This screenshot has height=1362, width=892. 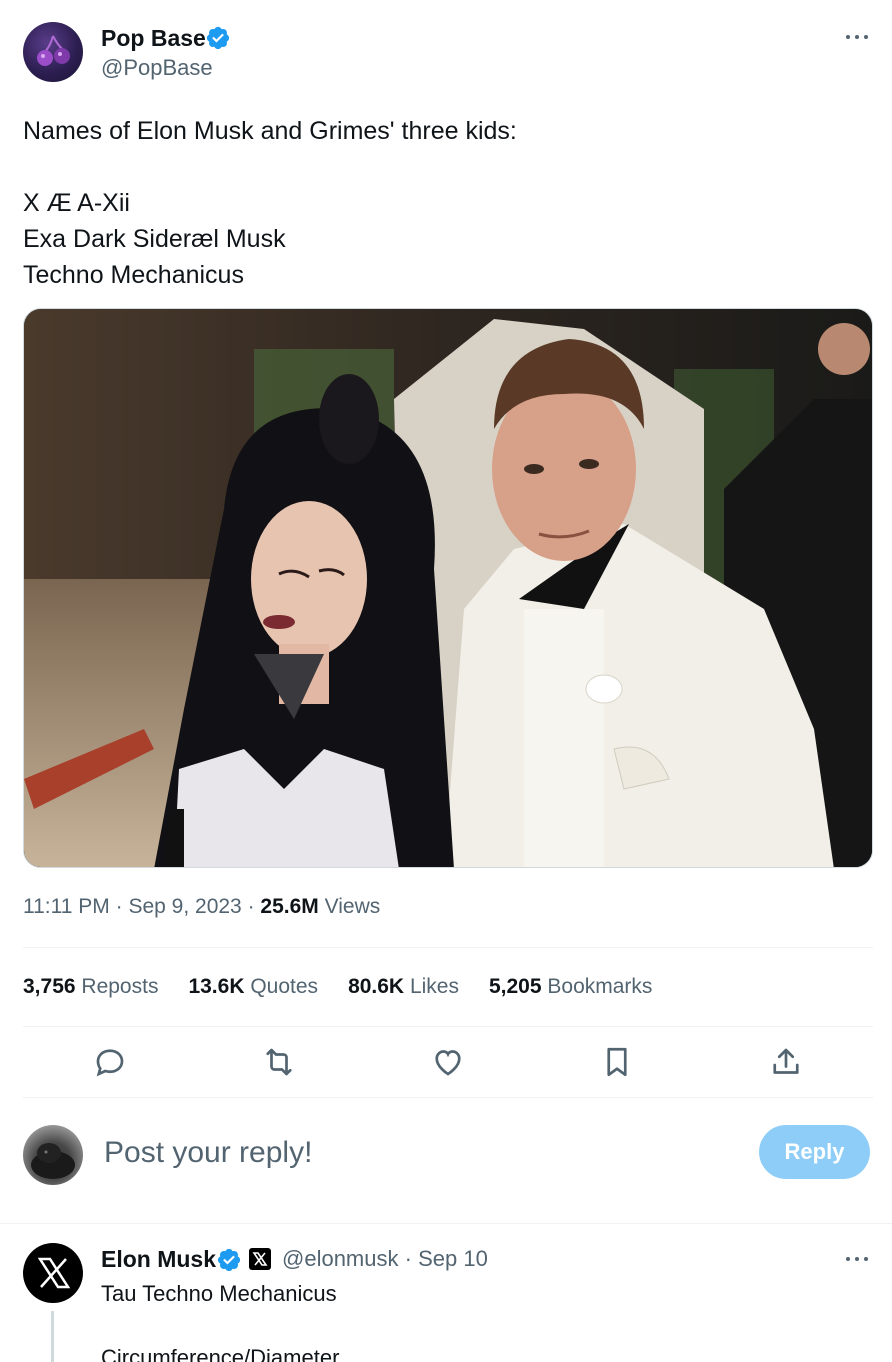 I want to click on bookmarks-stat: 5,205 Bookmarks, so click(x=570, y=987).